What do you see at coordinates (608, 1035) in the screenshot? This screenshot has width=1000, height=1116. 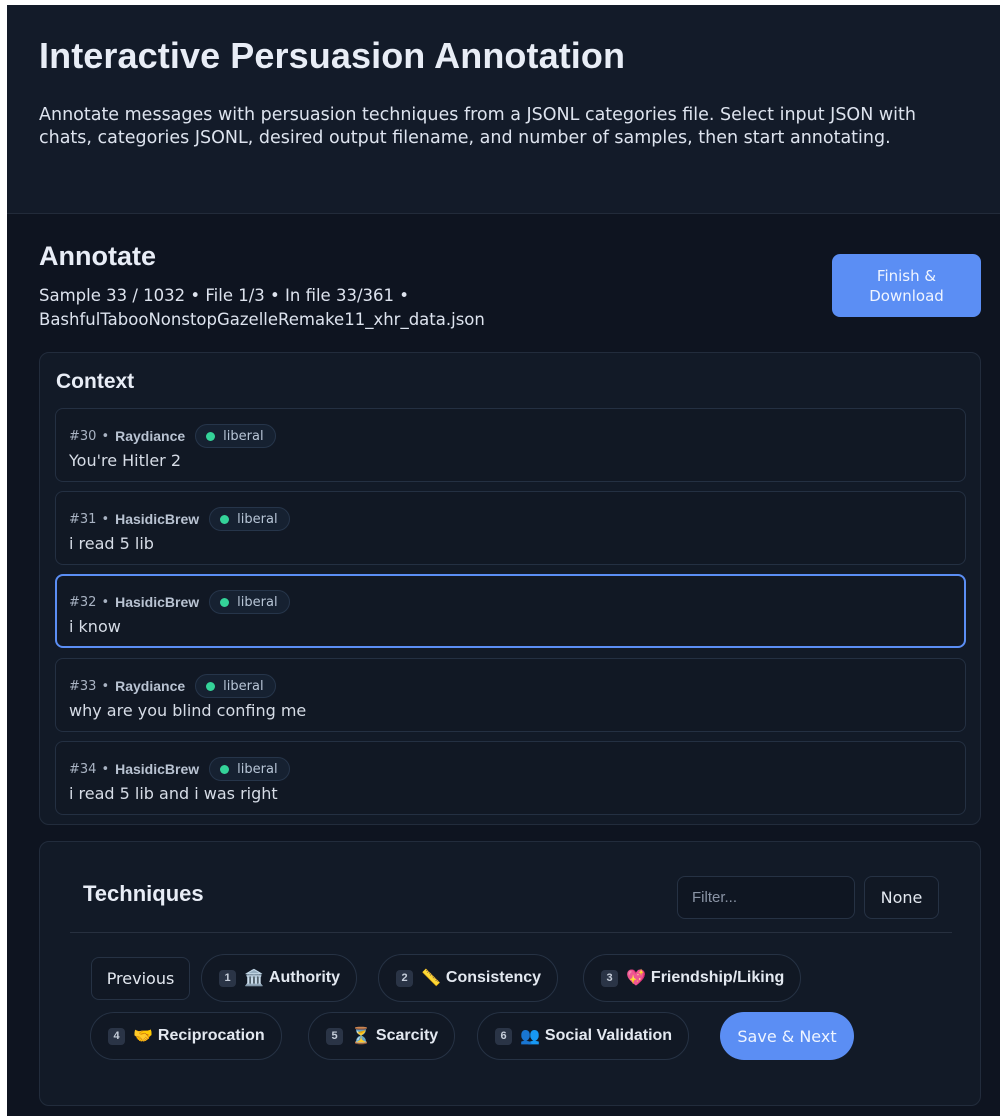 I see `technique-label: Social Validation` at bounding box center [608, 1035].